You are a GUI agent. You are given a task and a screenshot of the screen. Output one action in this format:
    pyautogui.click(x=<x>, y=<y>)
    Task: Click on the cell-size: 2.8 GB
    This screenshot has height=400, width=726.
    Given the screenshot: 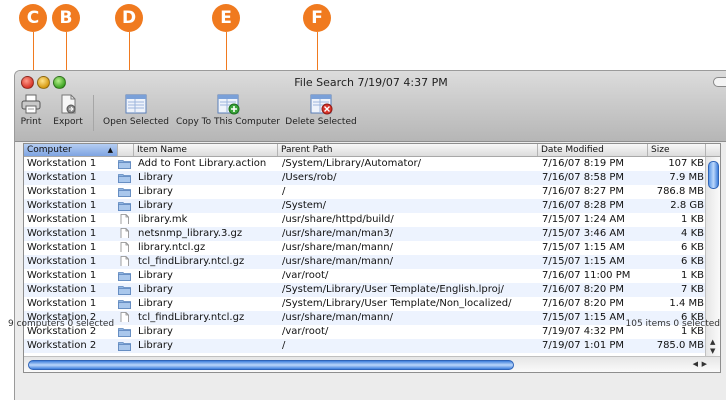 What is the action you would take?
    pyautogui.click(x=687, y=205)
    